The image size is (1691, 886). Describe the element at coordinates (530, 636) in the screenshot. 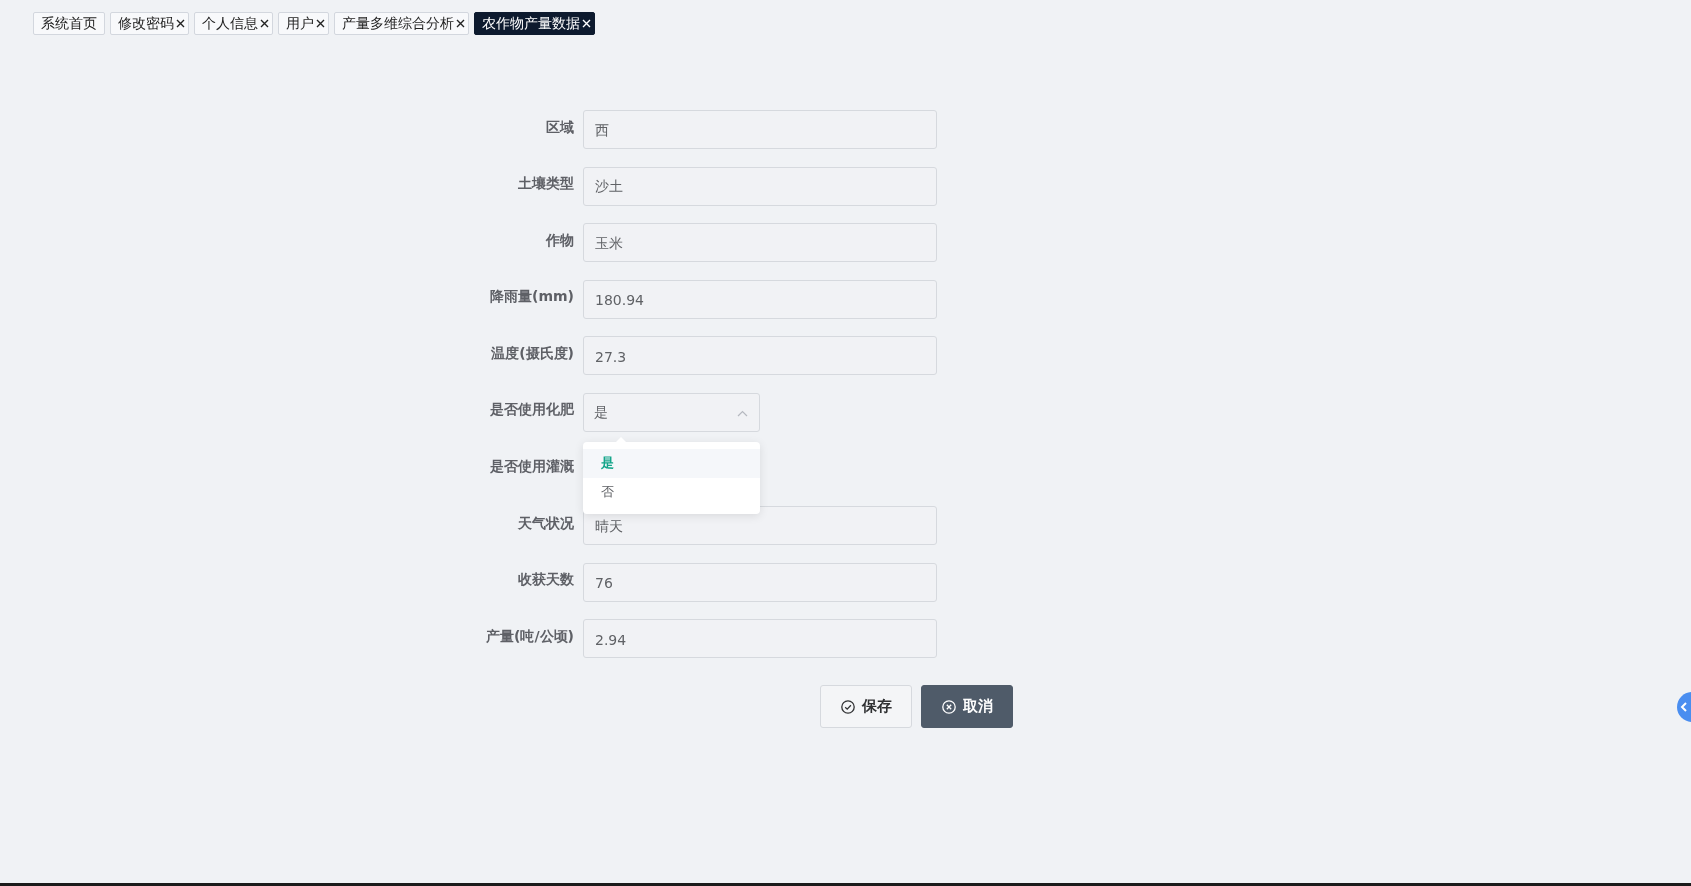

I see `field-label: 产量(吨/公顷)` at that location.